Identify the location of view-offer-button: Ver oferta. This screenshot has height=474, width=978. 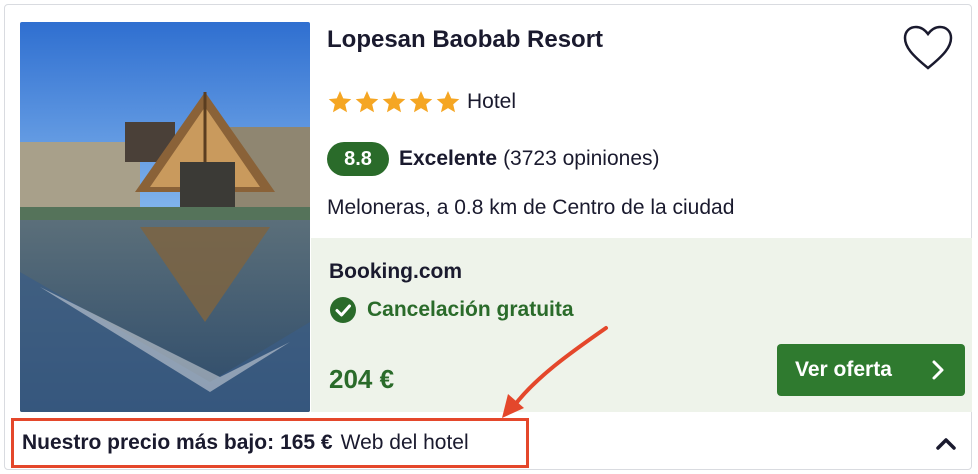
(871, 370).